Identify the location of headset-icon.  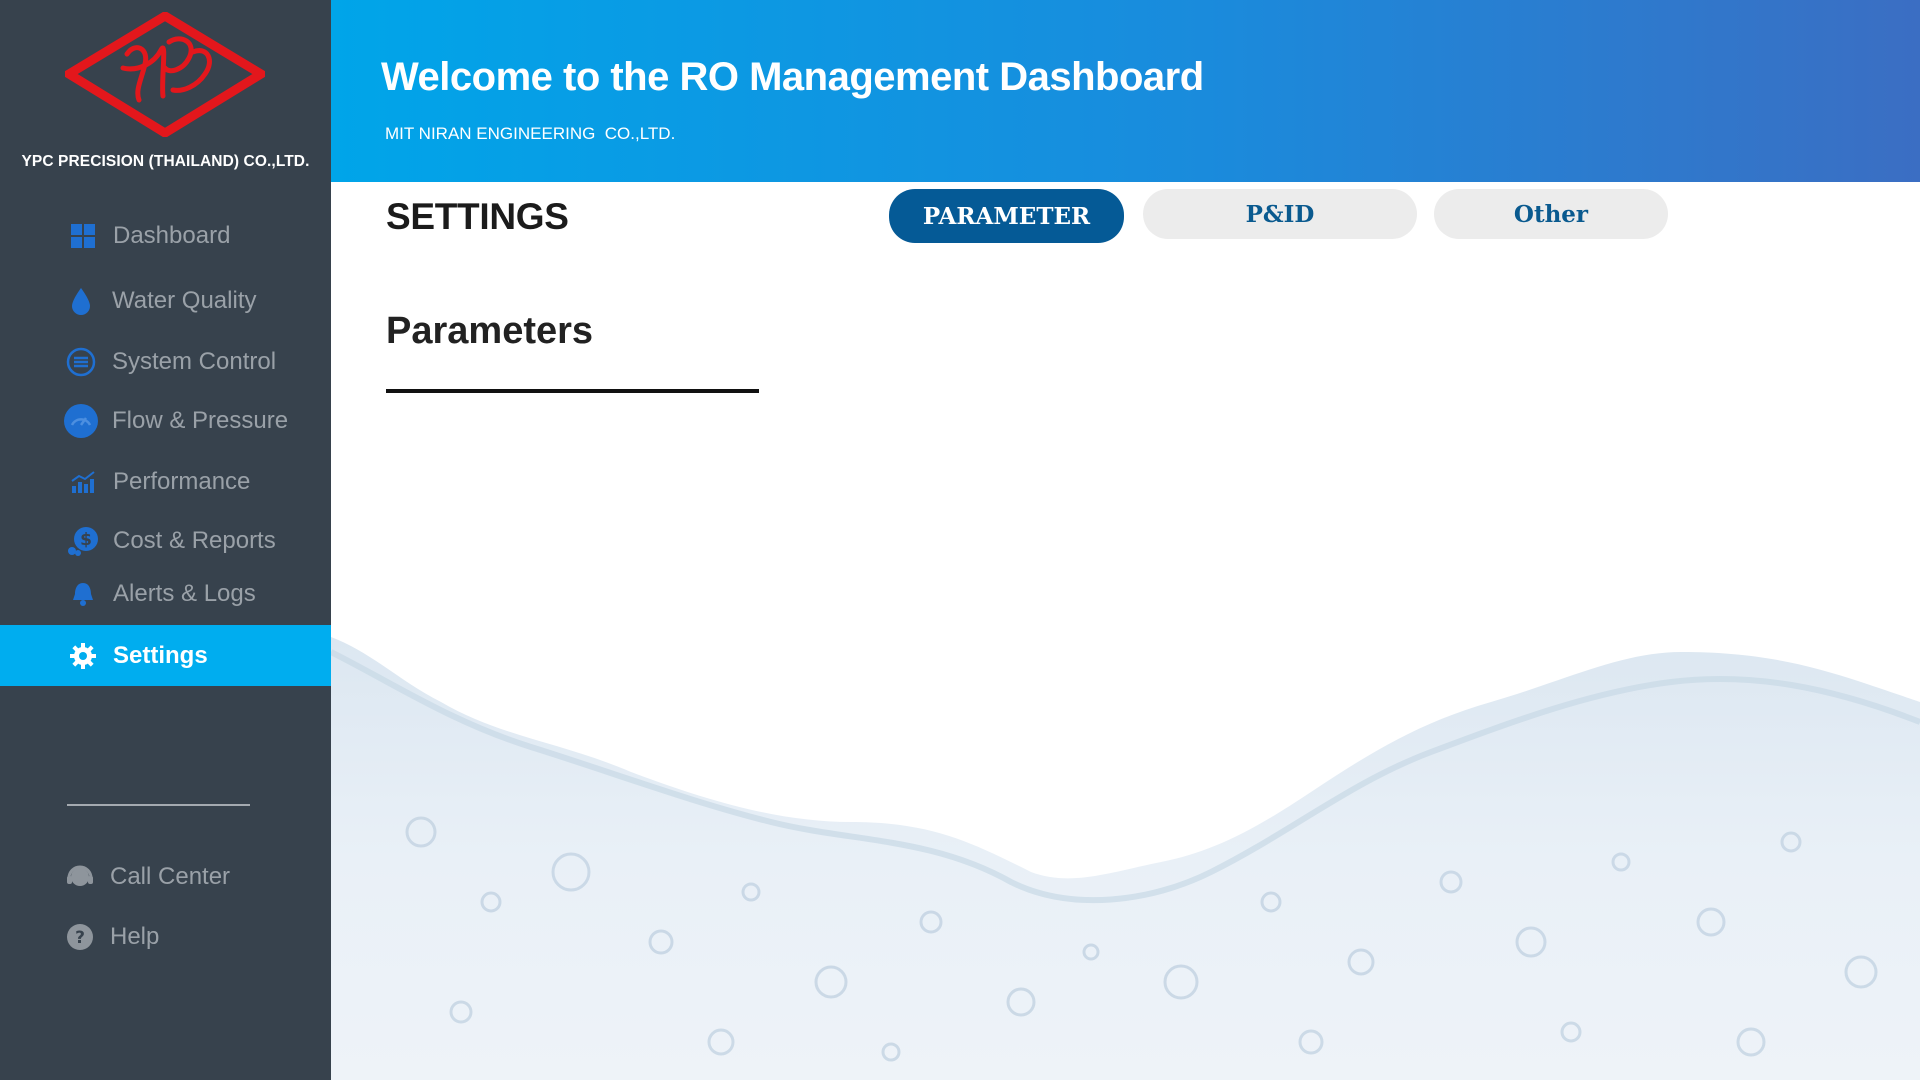
(80, 877).